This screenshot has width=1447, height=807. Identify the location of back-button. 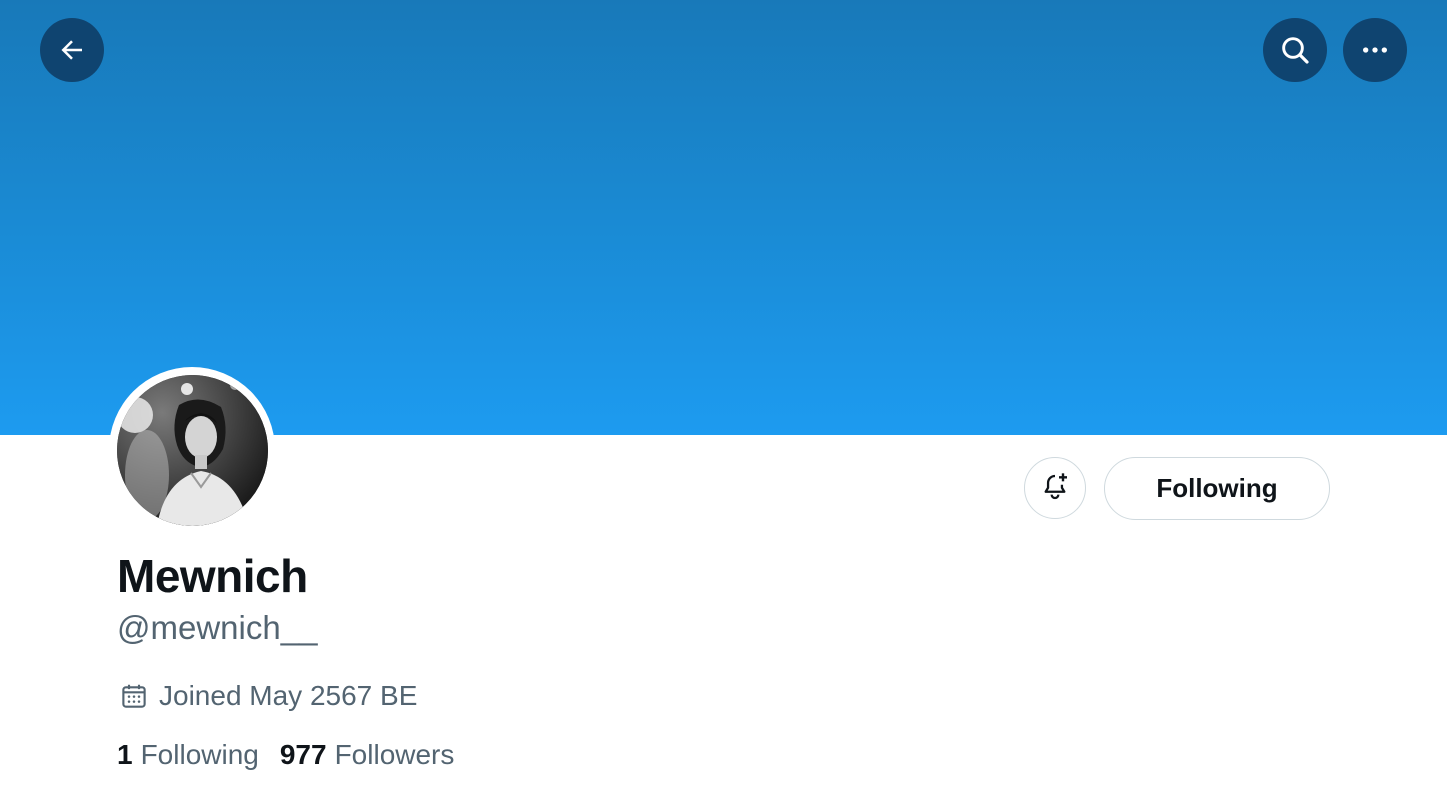
(72, 50).